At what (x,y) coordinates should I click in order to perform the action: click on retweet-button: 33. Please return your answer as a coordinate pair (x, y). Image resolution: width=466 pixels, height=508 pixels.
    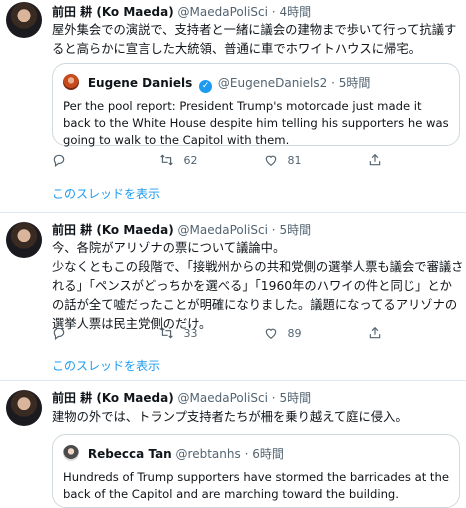
    Looking at the image, I should click on (178, 334).